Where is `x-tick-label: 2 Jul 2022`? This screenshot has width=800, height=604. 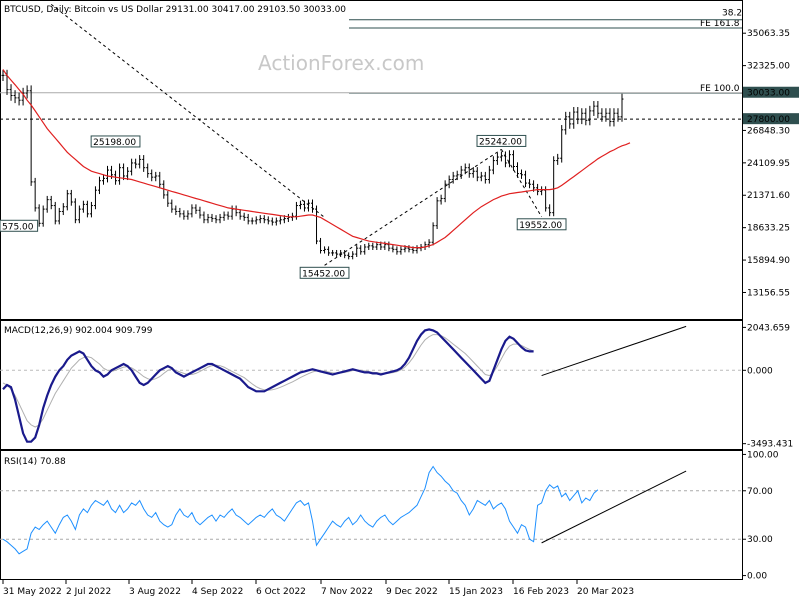
x-tick-label: 2 Jul 2022 is located at coordinates (88, 592).